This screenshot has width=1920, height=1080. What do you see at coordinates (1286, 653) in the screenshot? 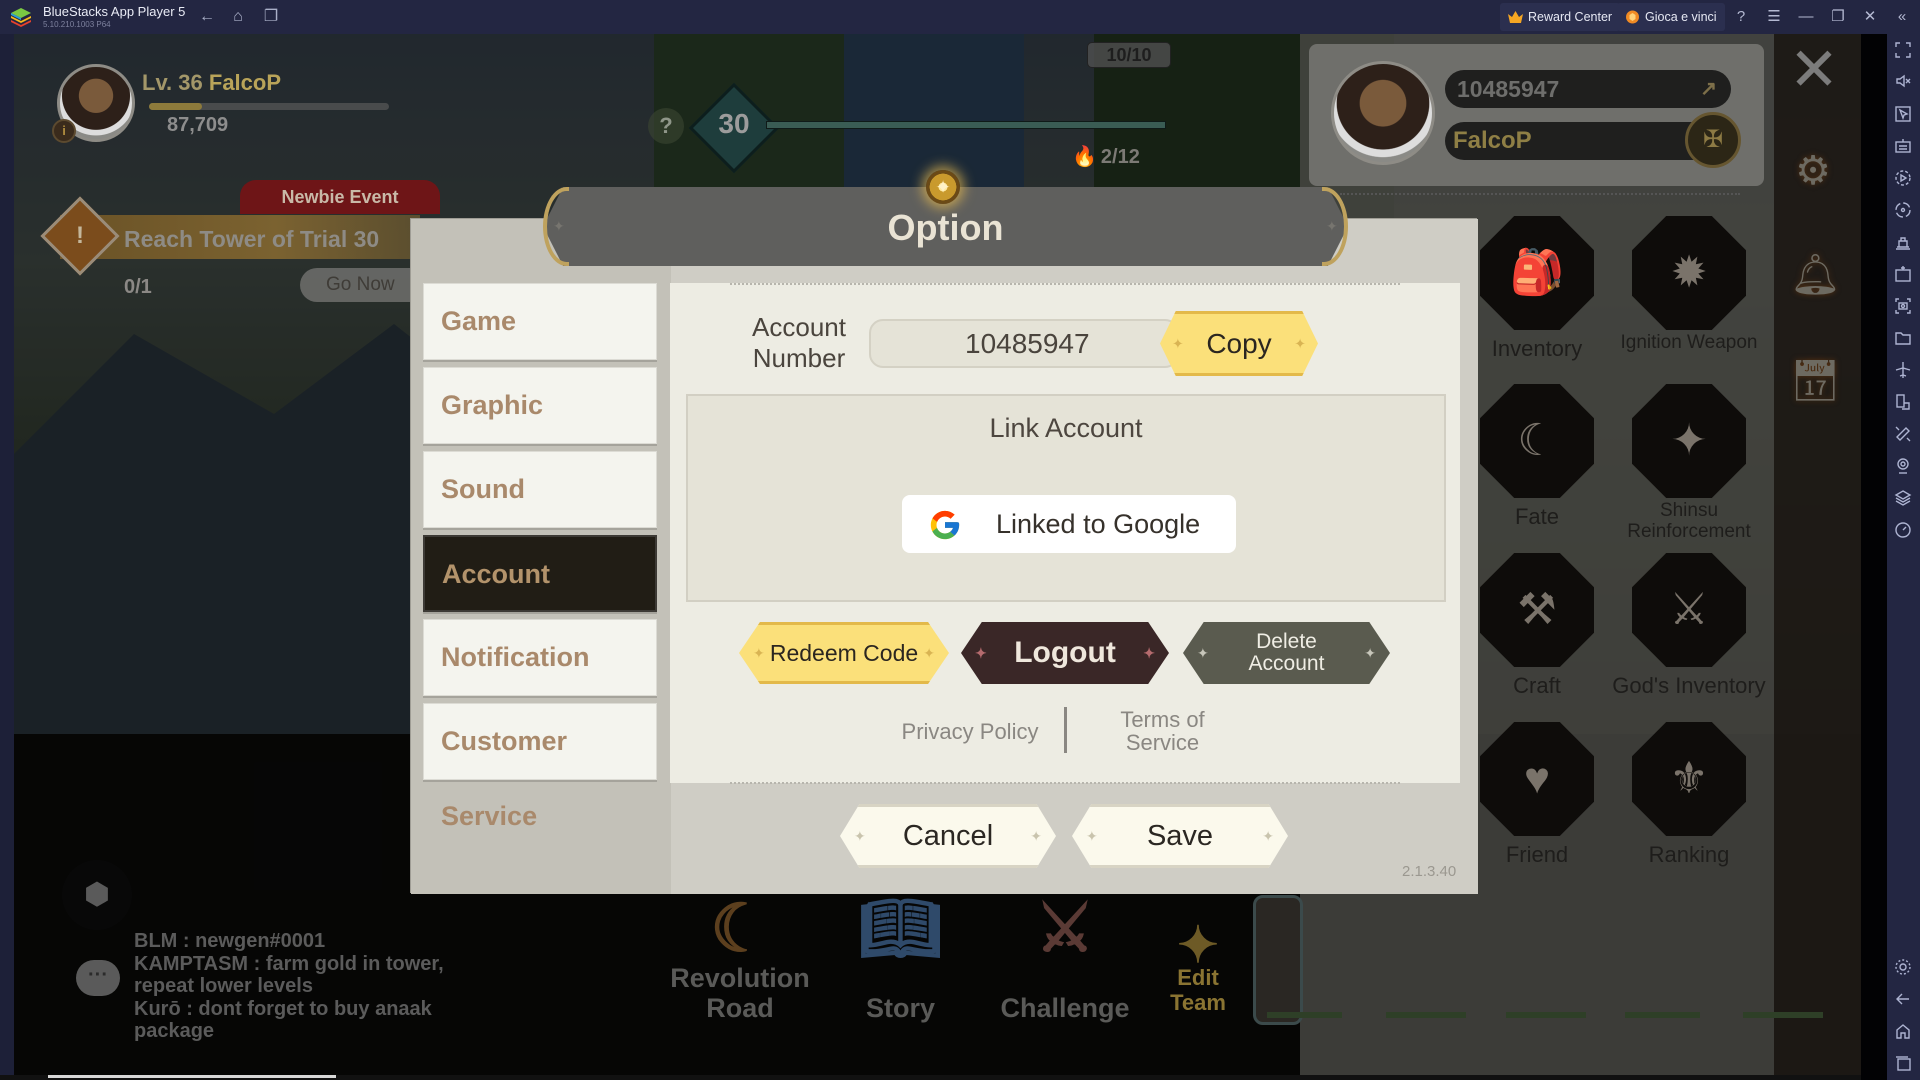
I see `delete-account-button: ✦ Delete Account ✦` at bounding box center [1286, 653].